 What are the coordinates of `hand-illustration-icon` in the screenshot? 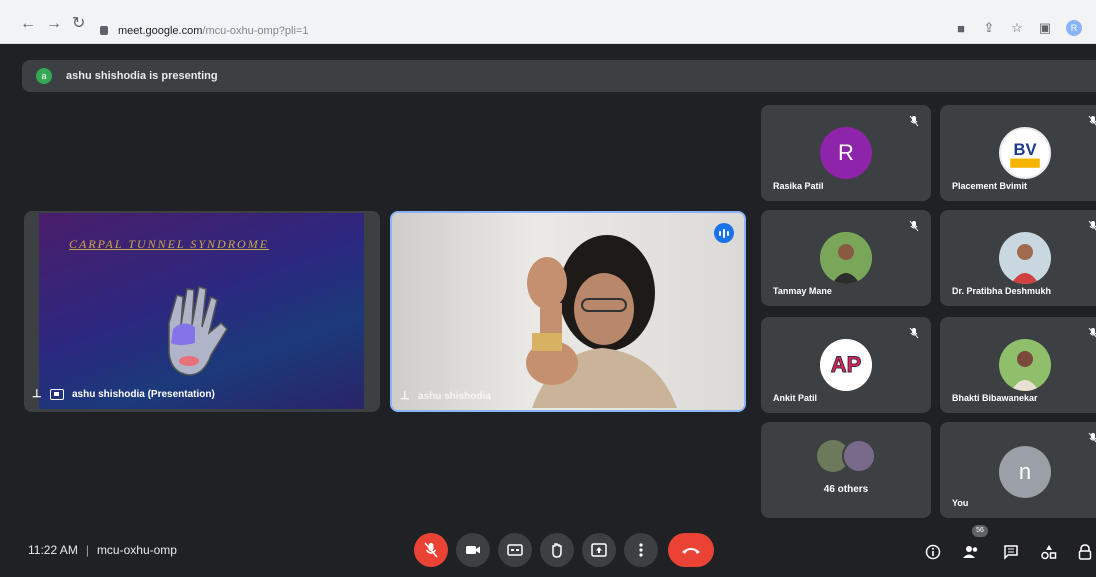 It's located at (198, 331).